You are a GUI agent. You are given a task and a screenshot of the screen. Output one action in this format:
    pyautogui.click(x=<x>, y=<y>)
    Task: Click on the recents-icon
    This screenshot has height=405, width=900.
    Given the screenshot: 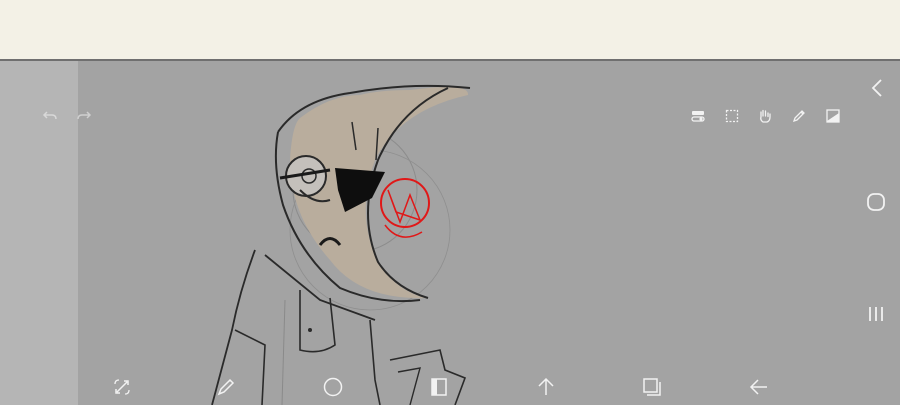 What is the action you would take?
    pyautogui.click(x=876, y=314)
    